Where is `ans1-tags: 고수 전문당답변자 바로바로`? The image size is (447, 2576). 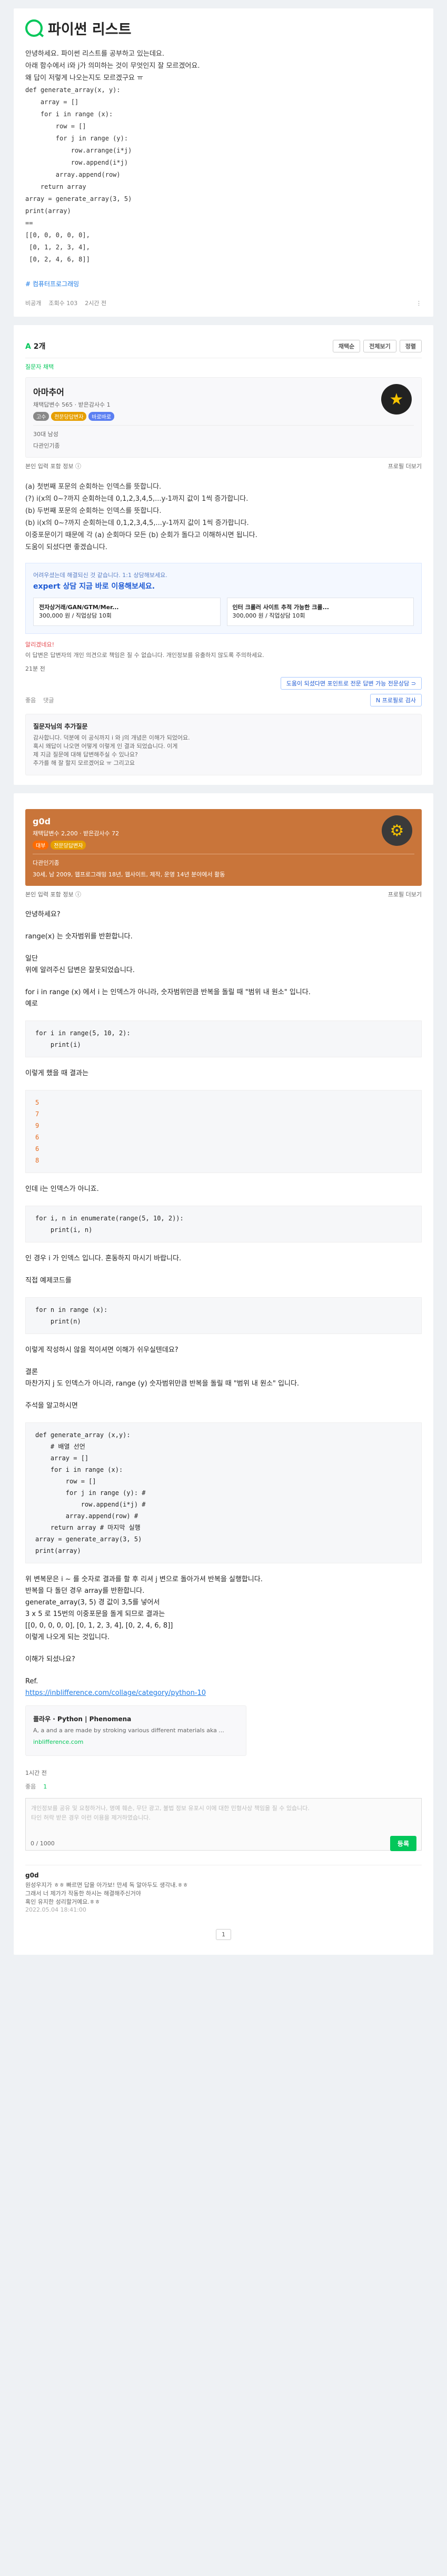 ans1-tags: 고수 전문당답변자 바로바로 is located at coordinates (223, 416).